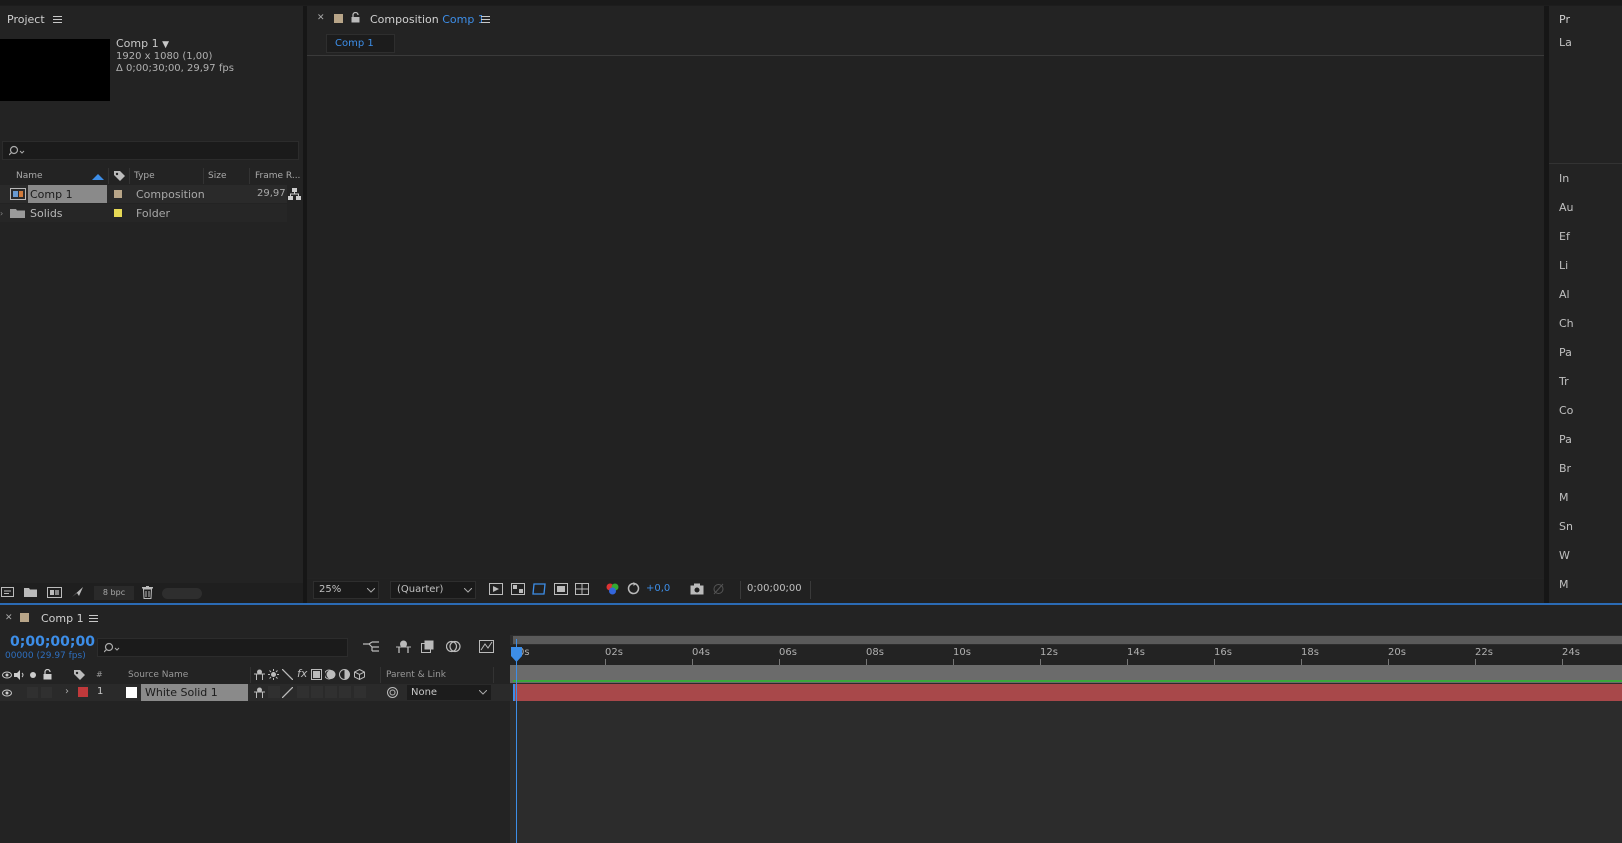 Image resolution: width=1622 pixels, height=843 pixels. Describe the element at coordinates (273, 674) in the screenshot. I see `collapse-transform-icon` at that location.